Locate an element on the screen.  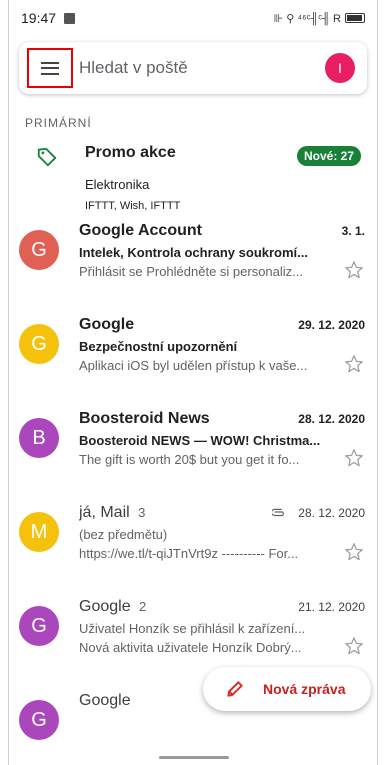
account-avatar: I is located at coordinates (340, 68).